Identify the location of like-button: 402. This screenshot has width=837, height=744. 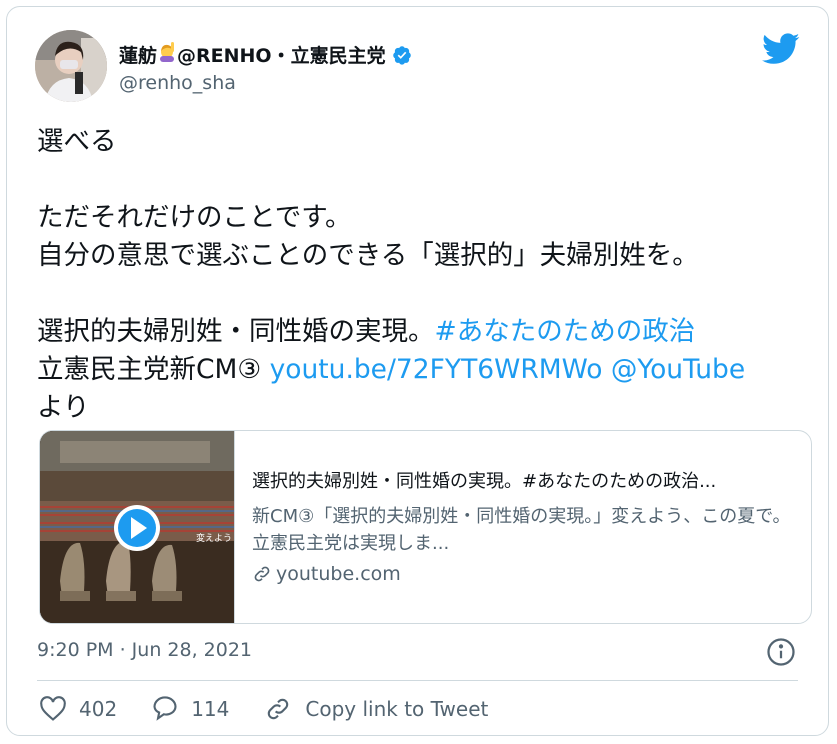
(78, 709).